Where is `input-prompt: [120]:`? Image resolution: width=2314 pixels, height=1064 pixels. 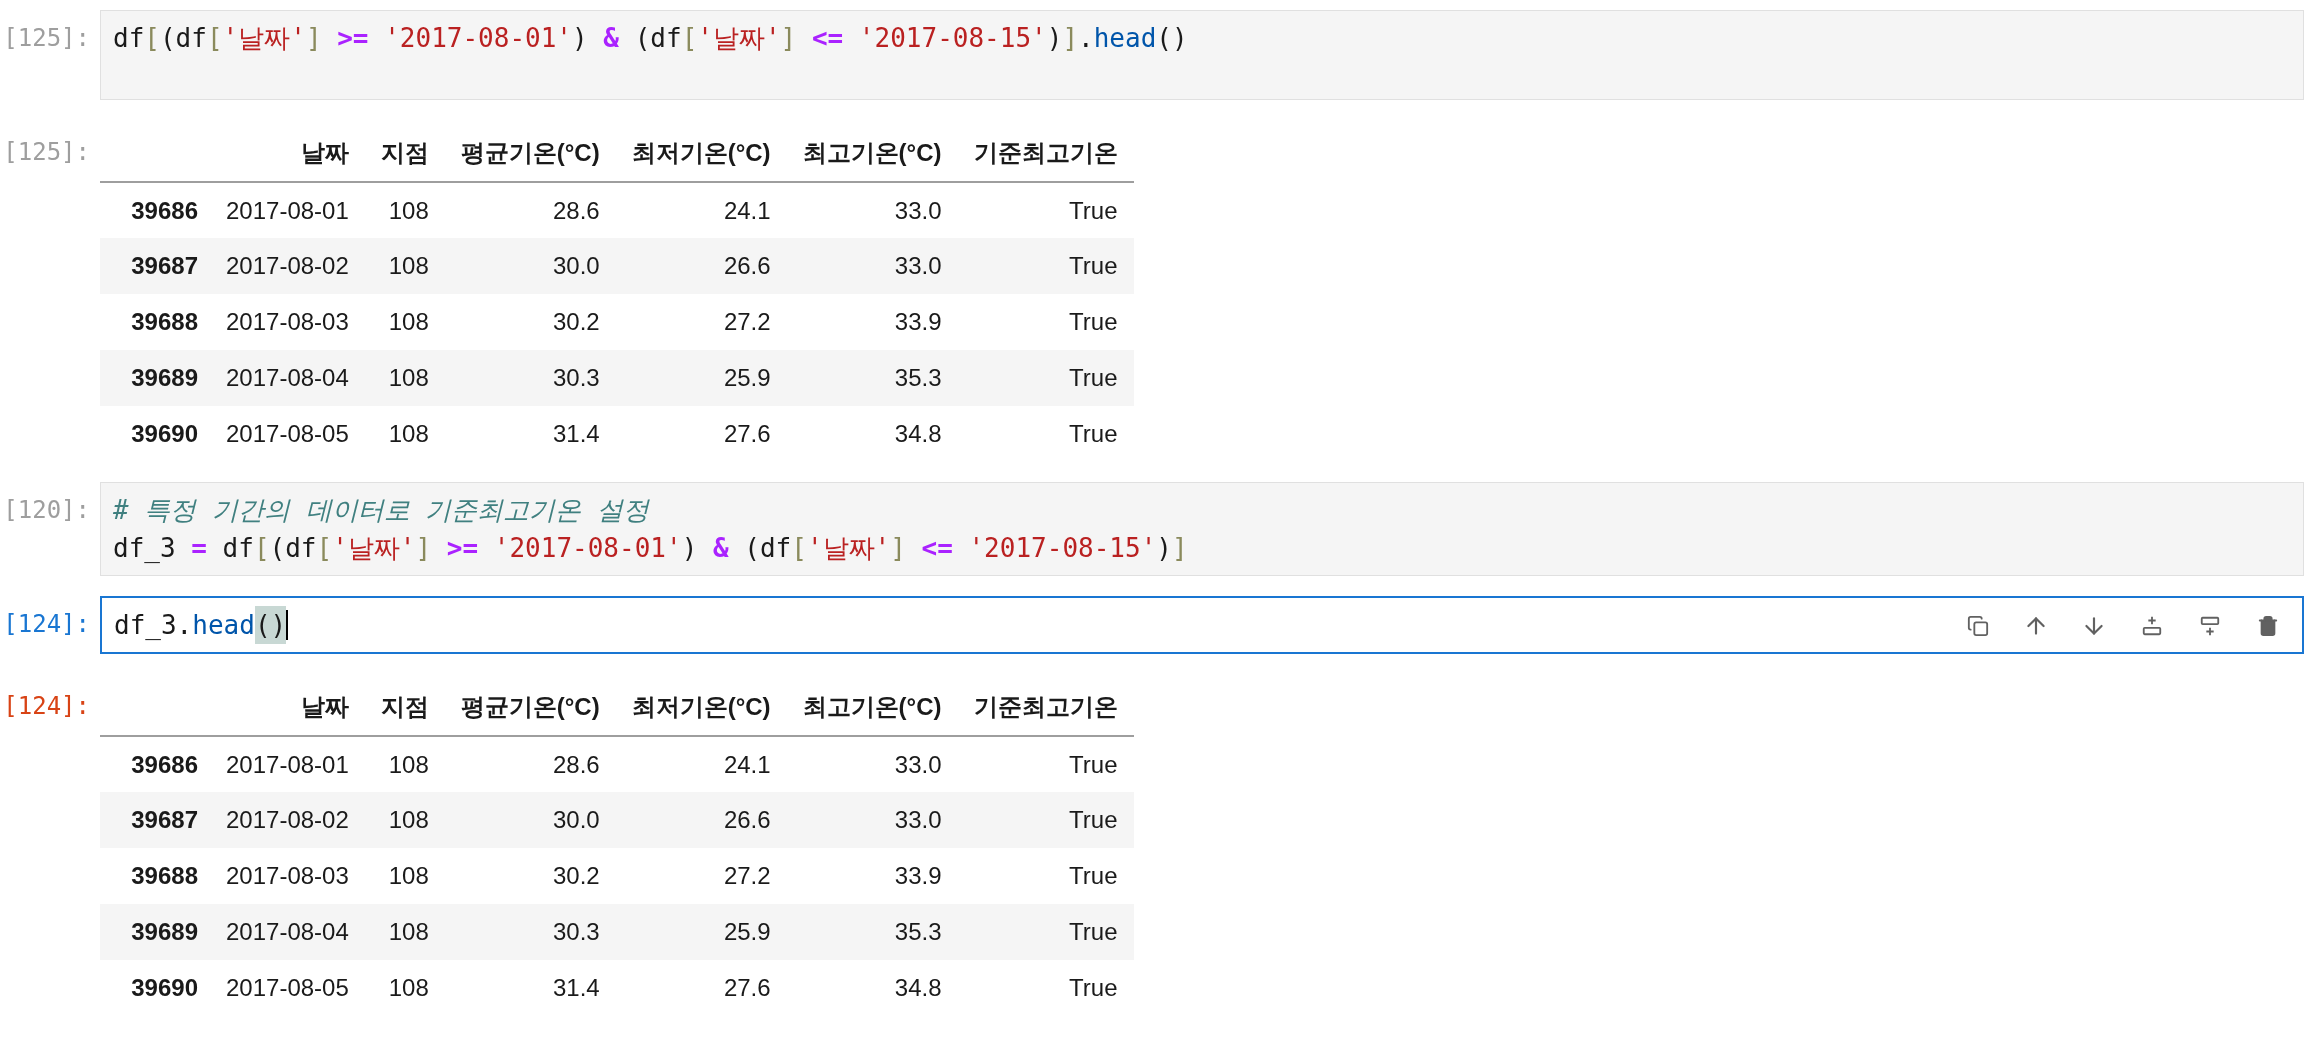 input-prompt: [120]: is located at coordinates (46, 510).